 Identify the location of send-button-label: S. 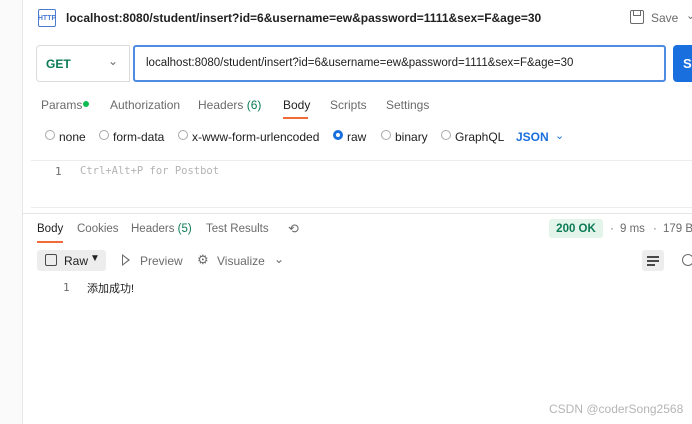
(687, 63).